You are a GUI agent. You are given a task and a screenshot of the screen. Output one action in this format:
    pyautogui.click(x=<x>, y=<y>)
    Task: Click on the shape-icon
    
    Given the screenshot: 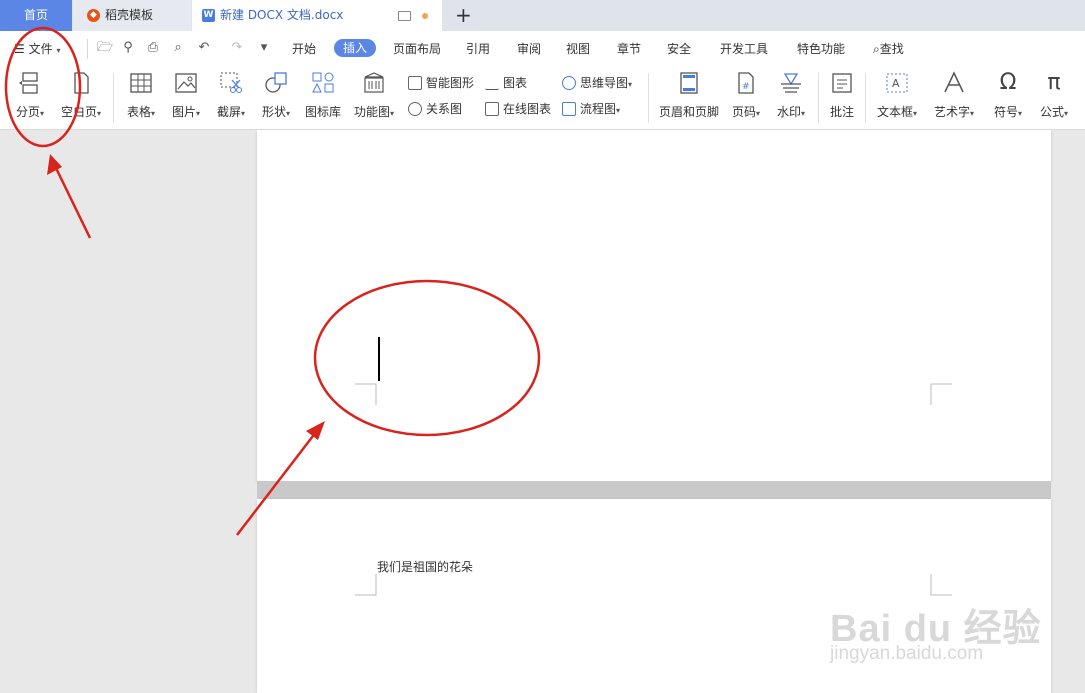 What is the action you would take?
    pyautogui.click(x=276, y=83)
    